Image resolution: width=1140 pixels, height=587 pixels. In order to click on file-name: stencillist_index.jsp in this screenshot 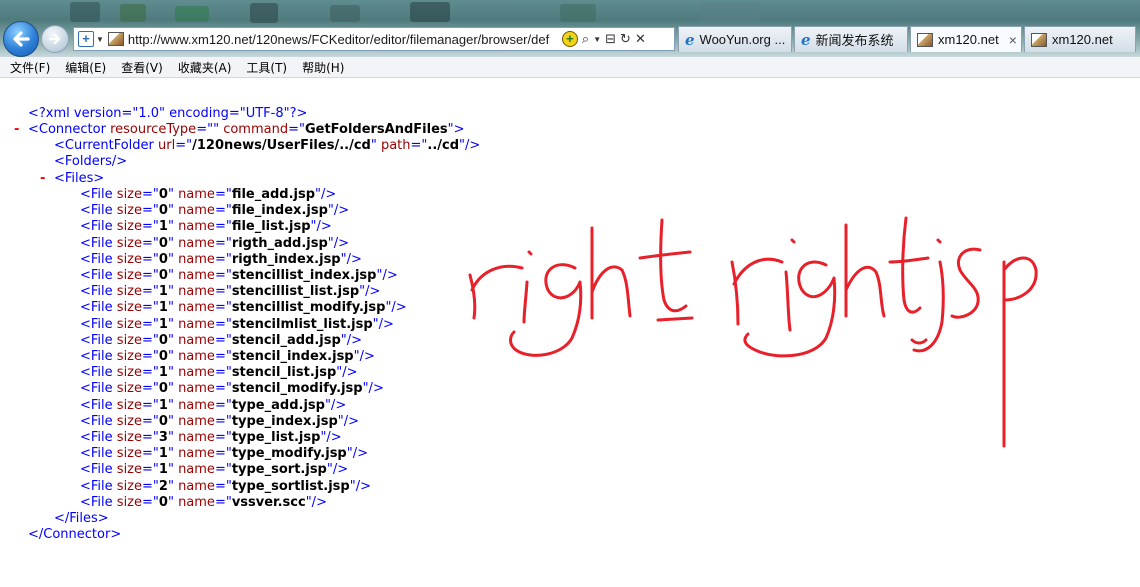, I will do `click(304, 275)`.